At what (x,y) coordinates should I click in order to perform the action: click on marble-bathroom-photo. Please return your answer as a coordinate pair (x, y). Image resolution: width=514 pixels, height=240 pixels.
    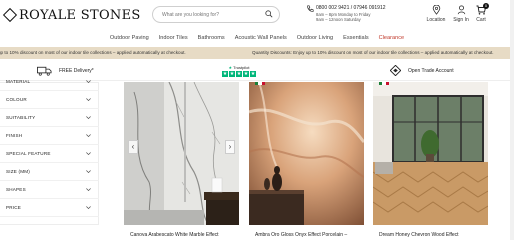
    Looking at the image, I should click on (181, 153).